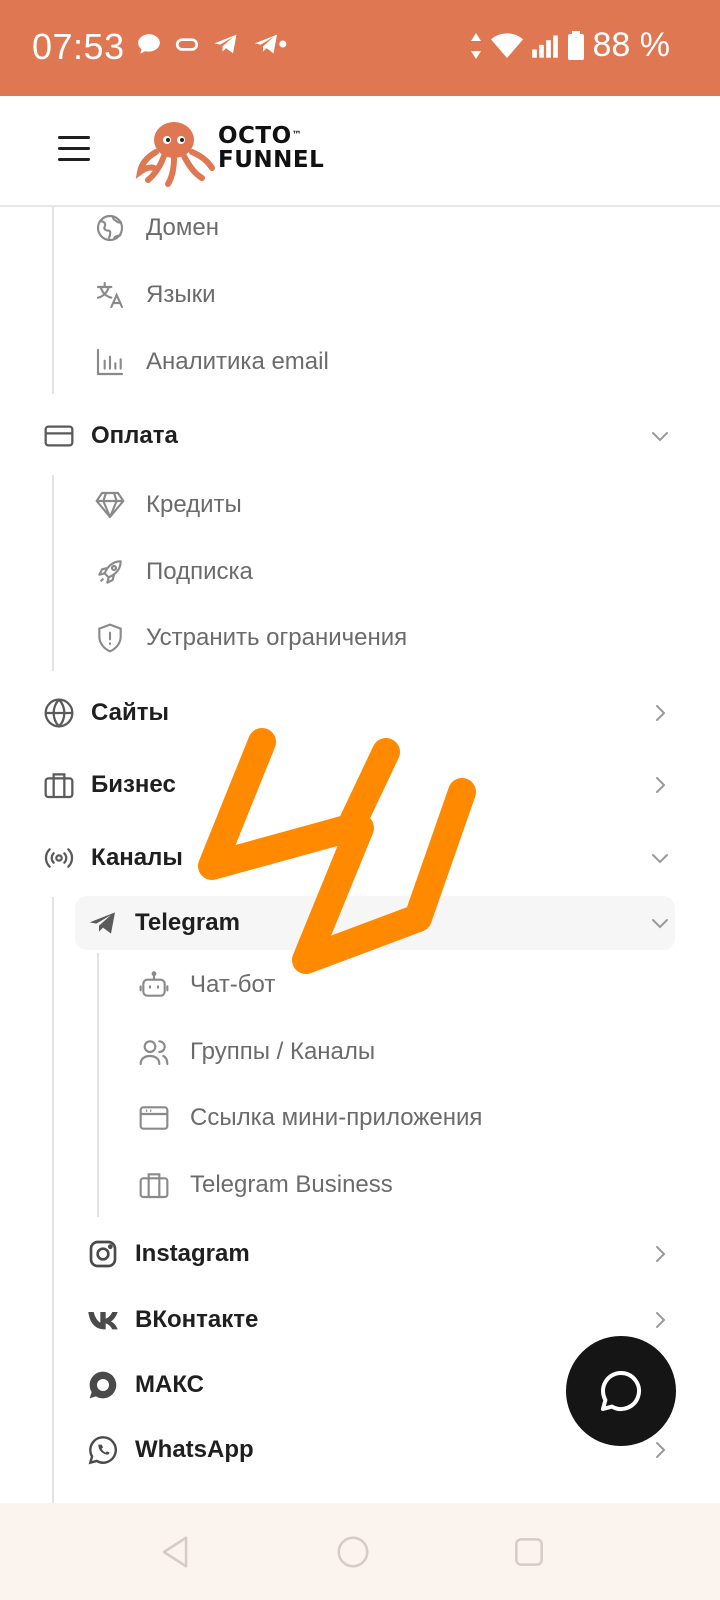 The image size is (720, 1600). I want to click on system-nav-bar, so click(360, 1551).